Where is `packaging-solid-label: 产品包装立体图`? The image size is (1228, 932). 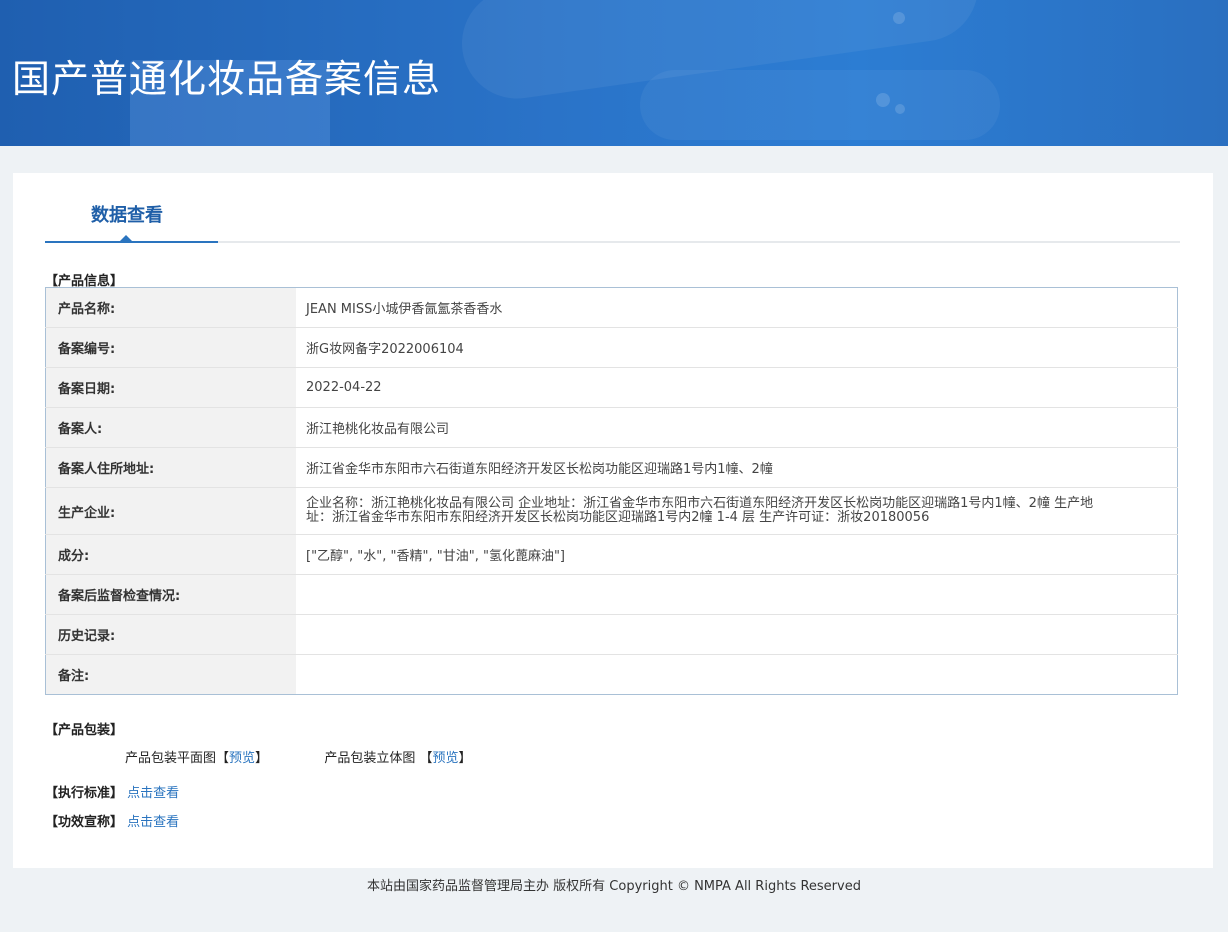
packaging-solid-label: 产品包装立体图 is located at coordinates (370, 758).